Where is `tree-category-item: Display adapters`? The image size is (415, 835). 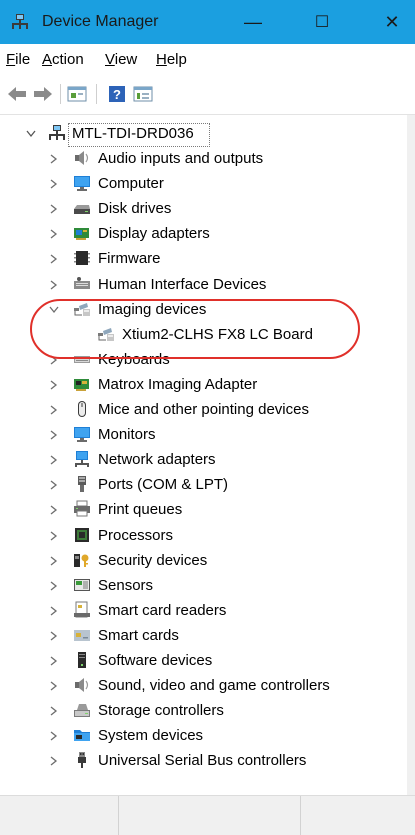 tree-category-item: Display adapters is located at coordinates (203, 233).